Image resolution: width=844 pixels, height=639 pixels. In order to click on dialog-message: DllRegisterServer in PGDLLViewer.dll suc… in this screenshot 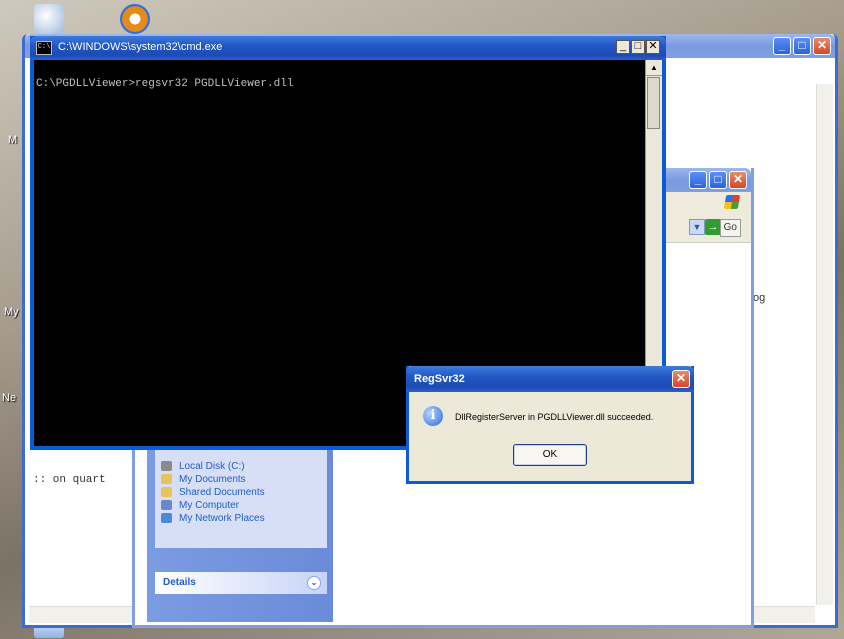, I will do `click(554, 417)`.